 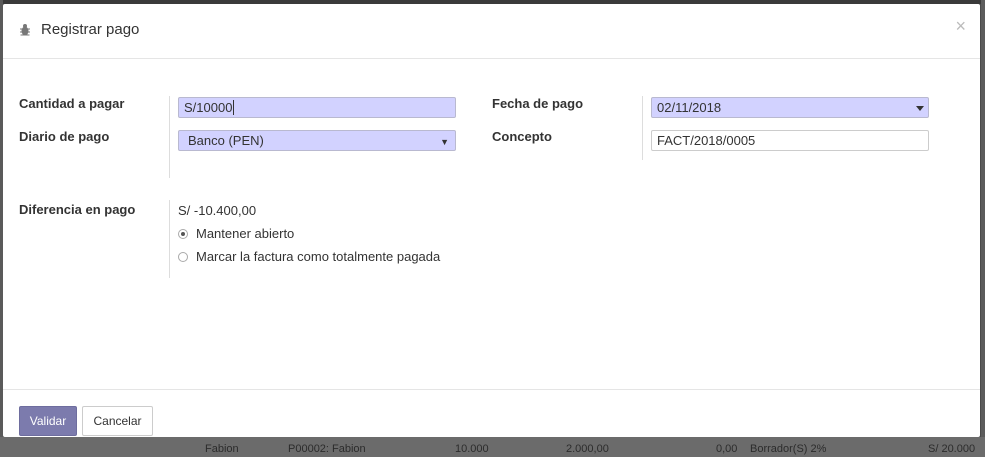 What do you see at coordinates (790, 140) in the screenshot?
I see `memo-input: FACT/2018/0005` at bounding box center [790, 140].